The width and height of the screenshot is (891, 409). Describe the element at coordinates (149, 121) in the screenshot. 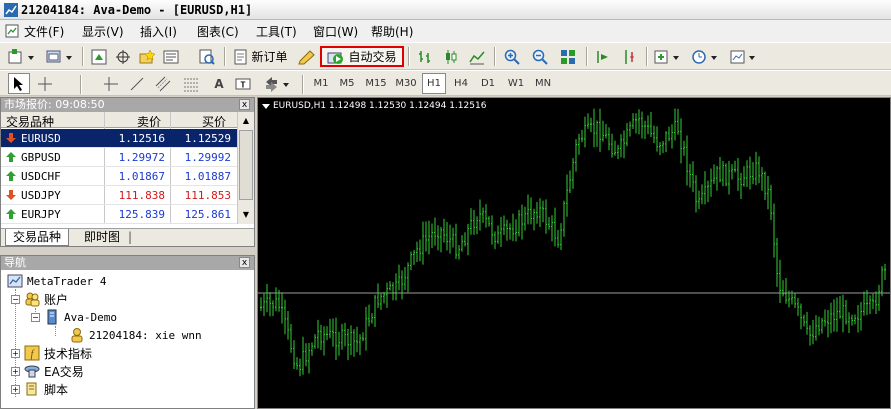

I see `column-bid: 卖价` at that location.